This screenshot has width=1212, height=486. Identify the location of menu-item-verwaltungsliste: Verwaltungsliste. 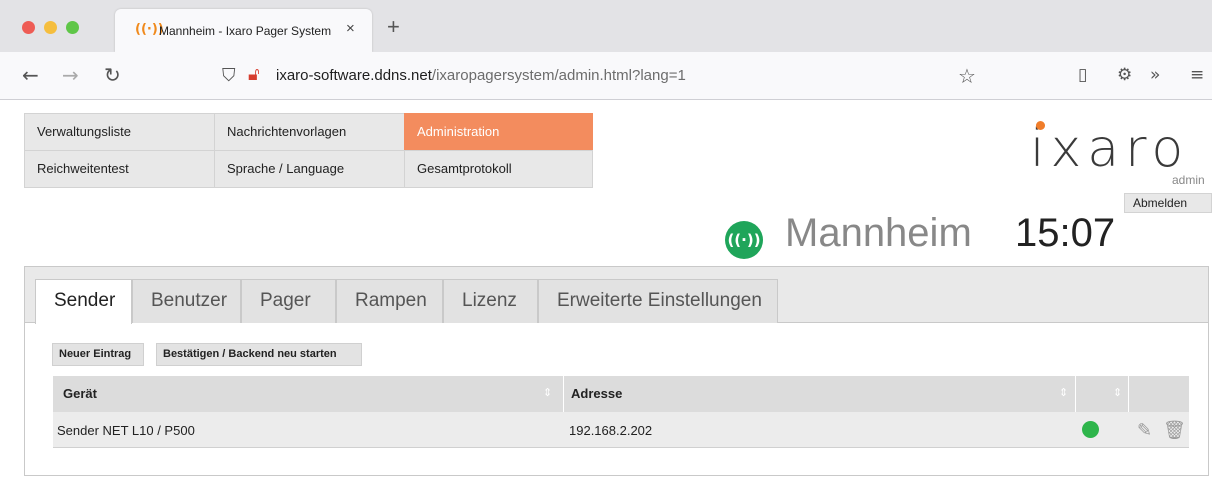
(119, 132).